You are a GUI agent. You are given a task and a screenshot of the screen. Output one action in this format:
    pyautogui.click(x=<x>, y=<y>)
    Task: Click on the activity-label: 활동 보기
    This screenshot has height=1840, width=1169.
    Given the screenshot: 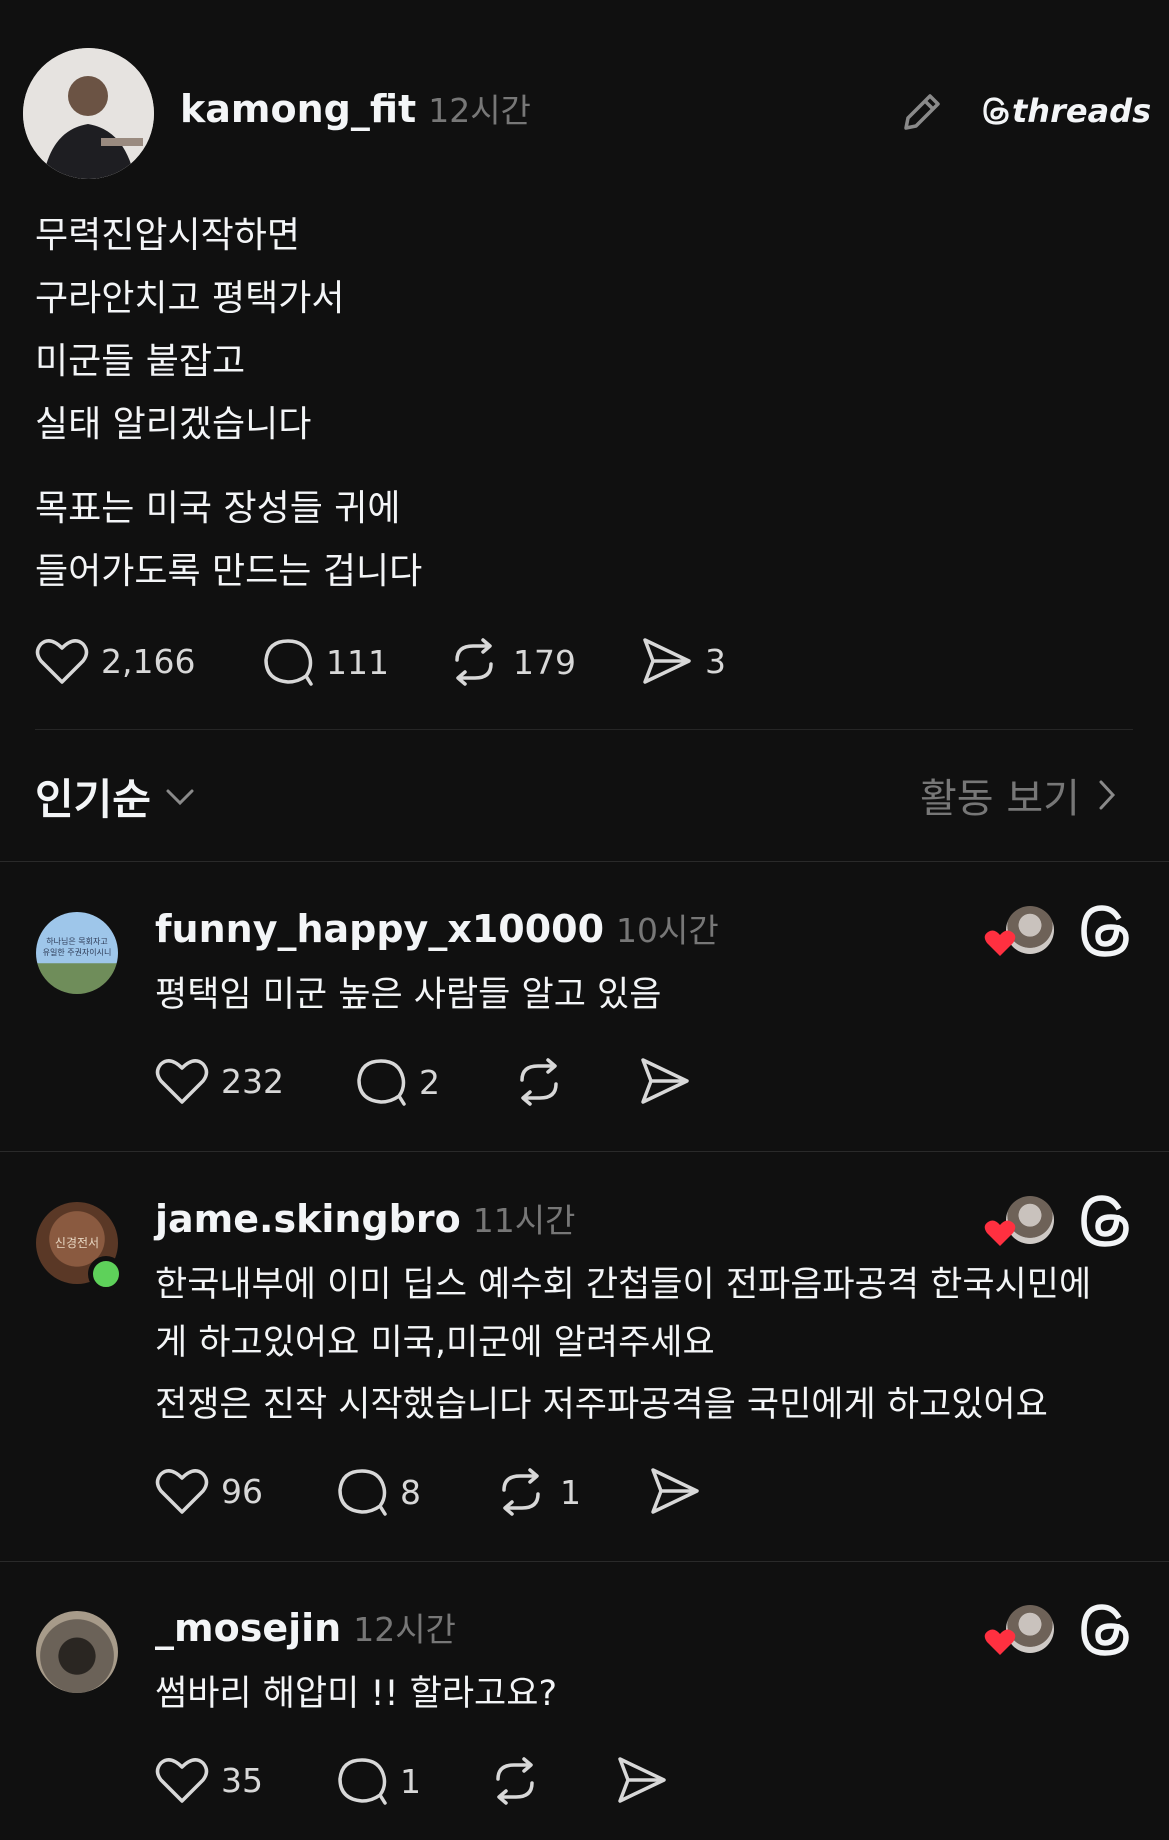 What is the action you would take?
    pyautogui.click(x=1000, y=799)
    